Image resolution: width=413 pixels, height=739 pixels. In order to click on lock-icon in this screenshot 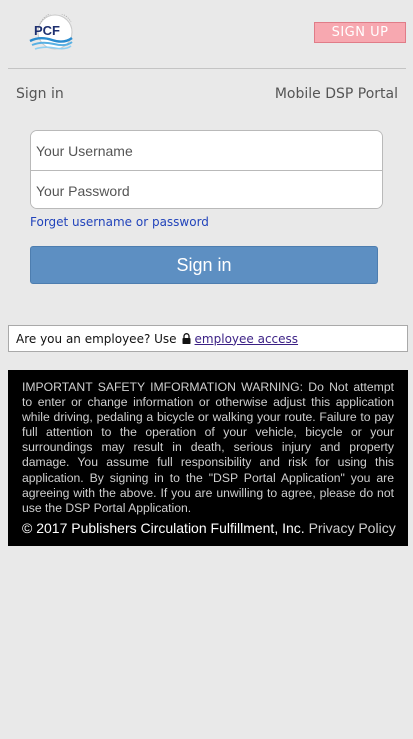, I will do `click(186, 338)`.